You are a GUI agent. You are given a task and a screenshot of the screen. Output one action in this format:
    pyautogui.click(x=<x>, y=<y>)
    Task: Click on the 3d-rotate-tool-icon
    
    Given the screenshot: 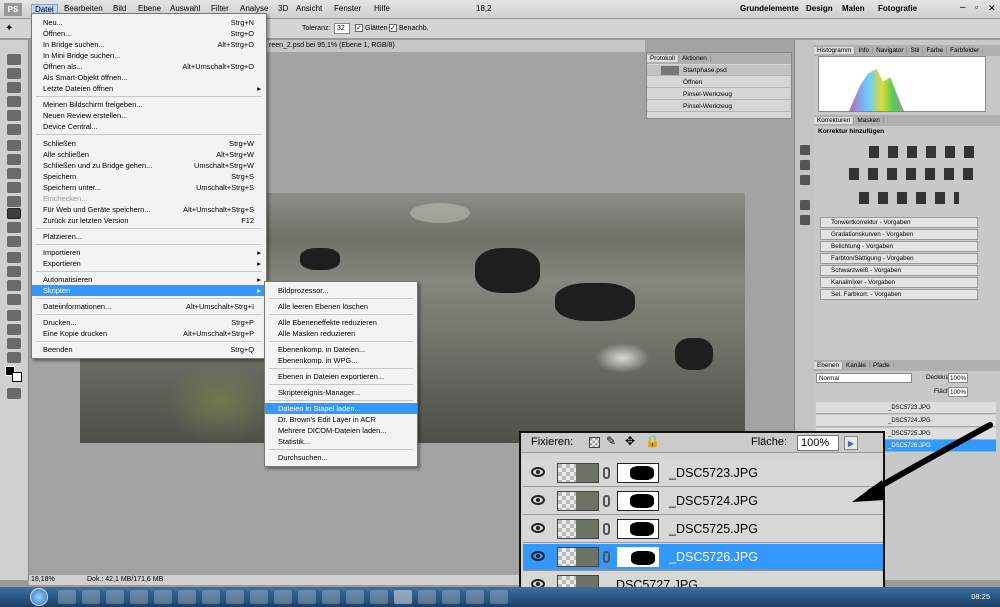 What is the action you would take?
    pyautogui.click(x=14, y=315)
    